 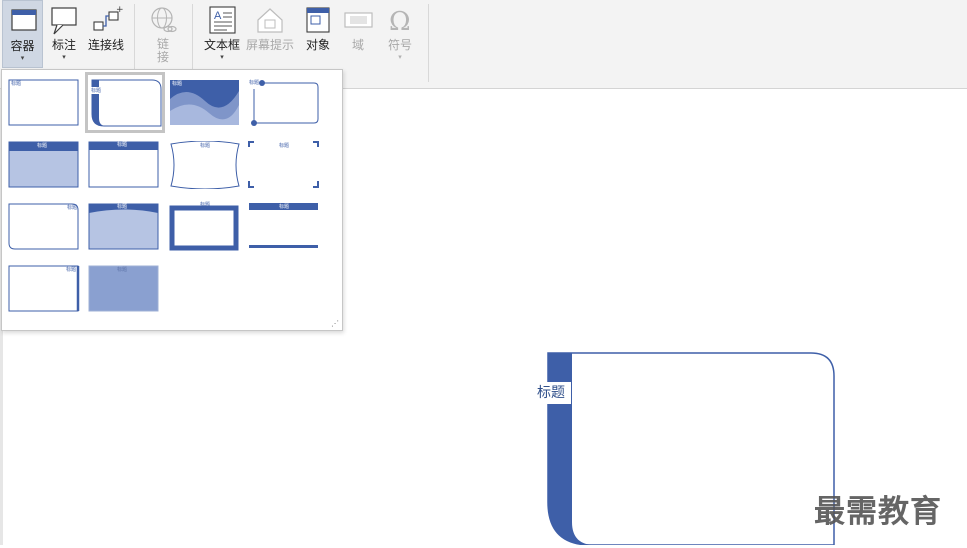 What do you see at coordinates (878, 512) in the screenshot?
I see `watermark-text: 最需教育` at bounding box center [878, 512].